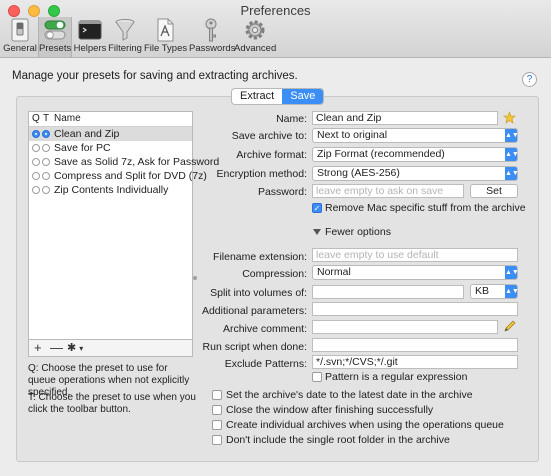 This screenshot has width=551, height=476. Describe the element at coordinates (46, 119) in the screenshot. I see `column-header-t: T` at that location.